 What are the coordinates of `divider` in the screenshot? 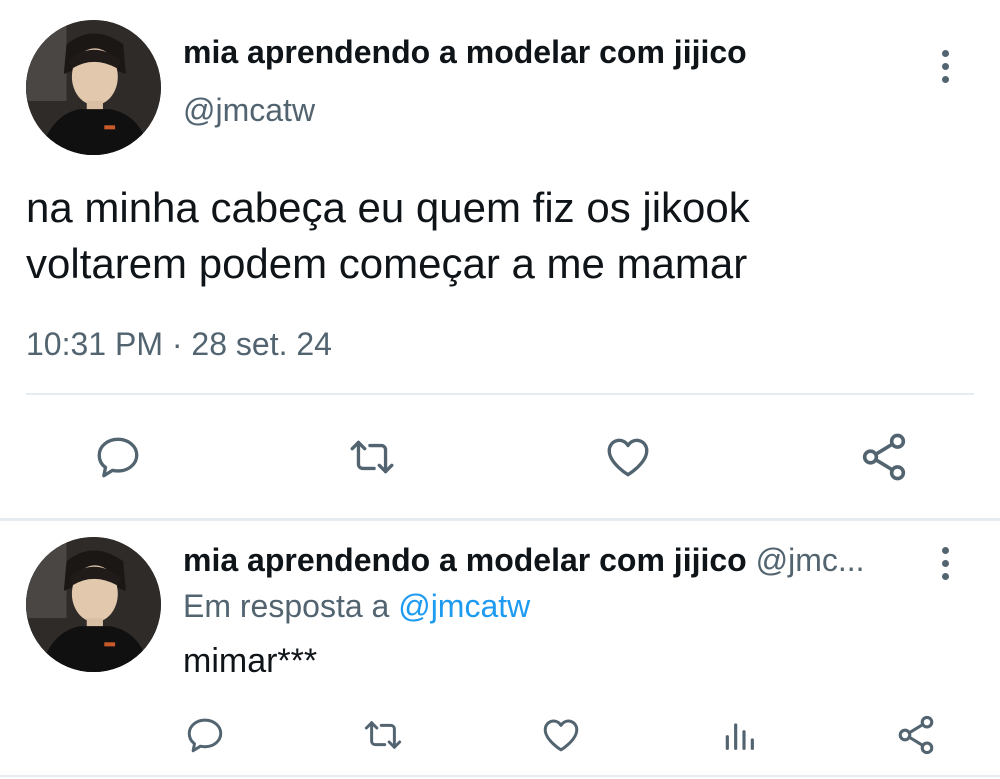 It's located at (500, 394).